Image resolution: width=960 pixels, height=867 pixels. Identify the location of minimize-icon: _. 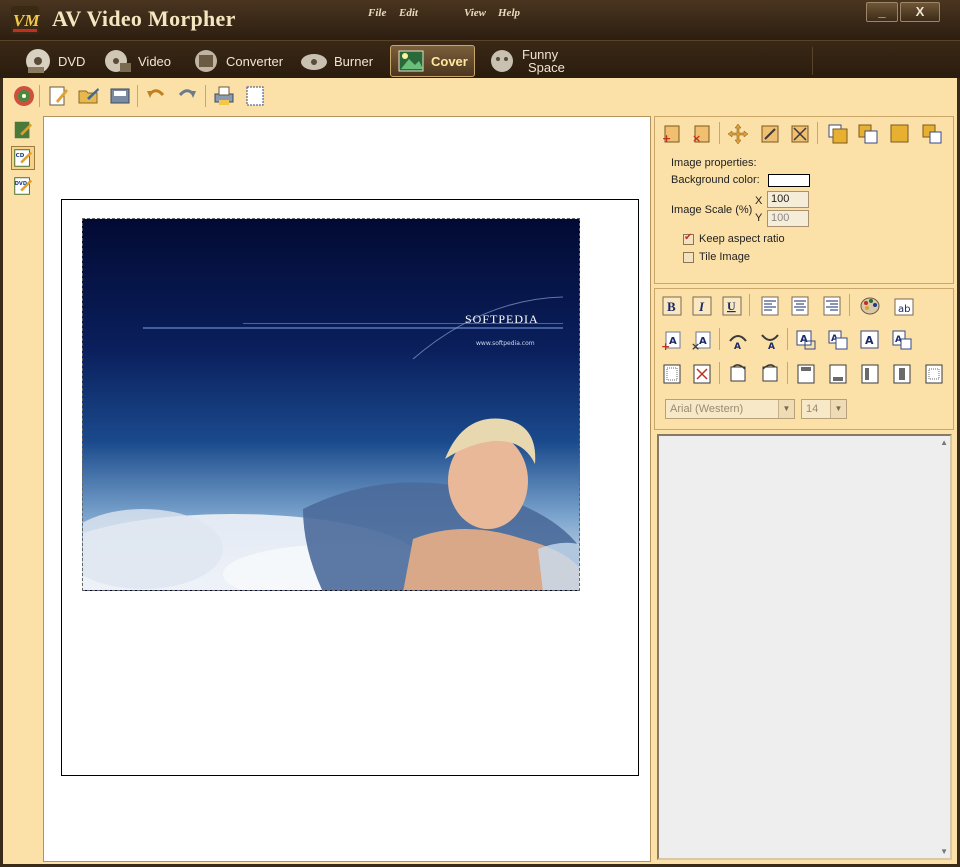
(882, 11).